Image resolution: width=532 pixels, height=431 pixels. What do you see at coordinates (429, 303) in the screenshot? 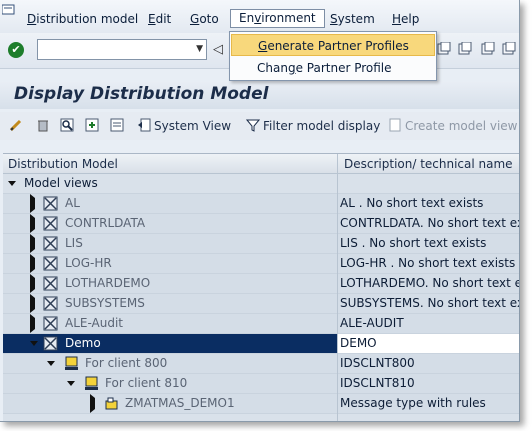
I see `tree-row-description: SUBSYSTEMS. No short text exists` at bounding box center [429, 303].